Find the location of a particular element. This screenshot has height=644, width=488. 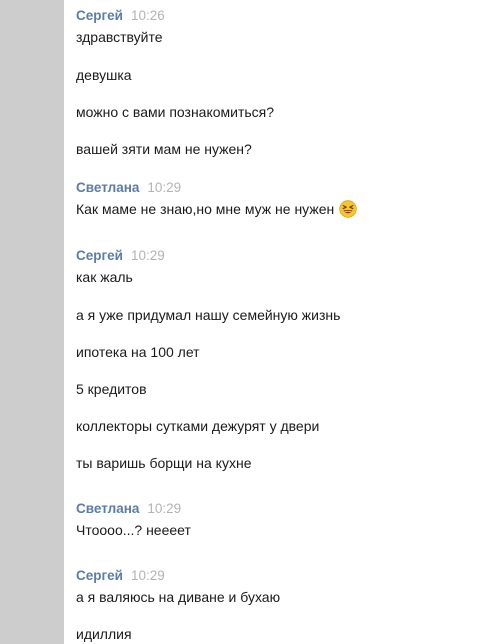

message-text: девушка is located at coordinates (104, 75).